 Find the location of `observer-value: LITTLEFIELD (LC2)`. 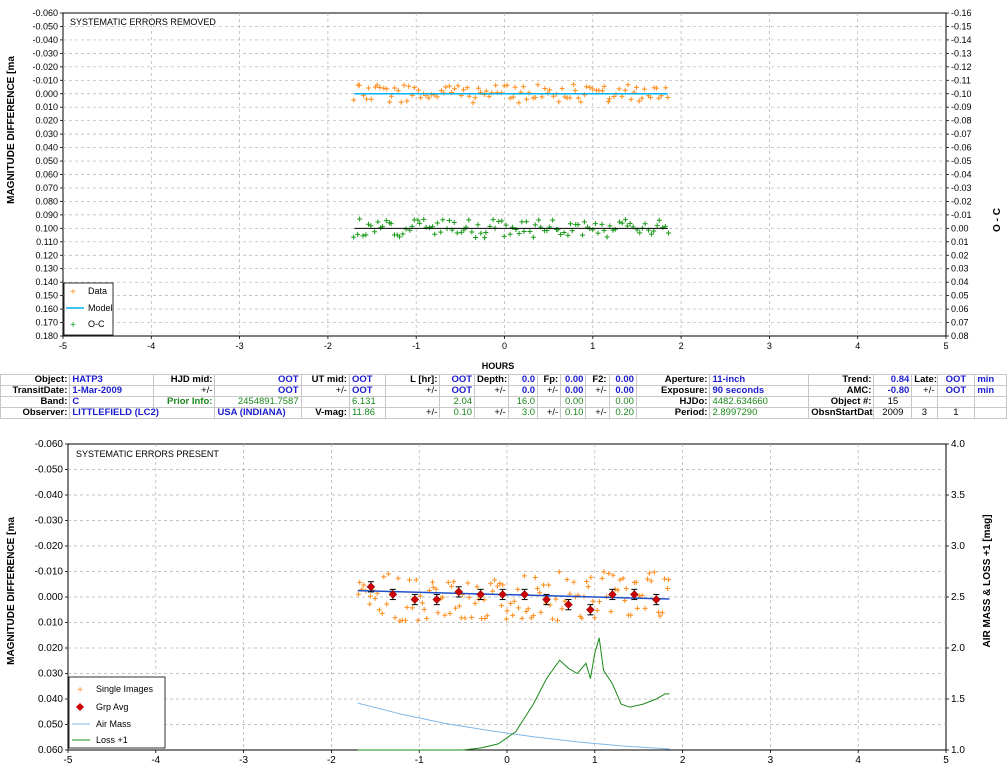

observer-value: LITTLEFIELD (LC2) is located at coordinates (142, 413).